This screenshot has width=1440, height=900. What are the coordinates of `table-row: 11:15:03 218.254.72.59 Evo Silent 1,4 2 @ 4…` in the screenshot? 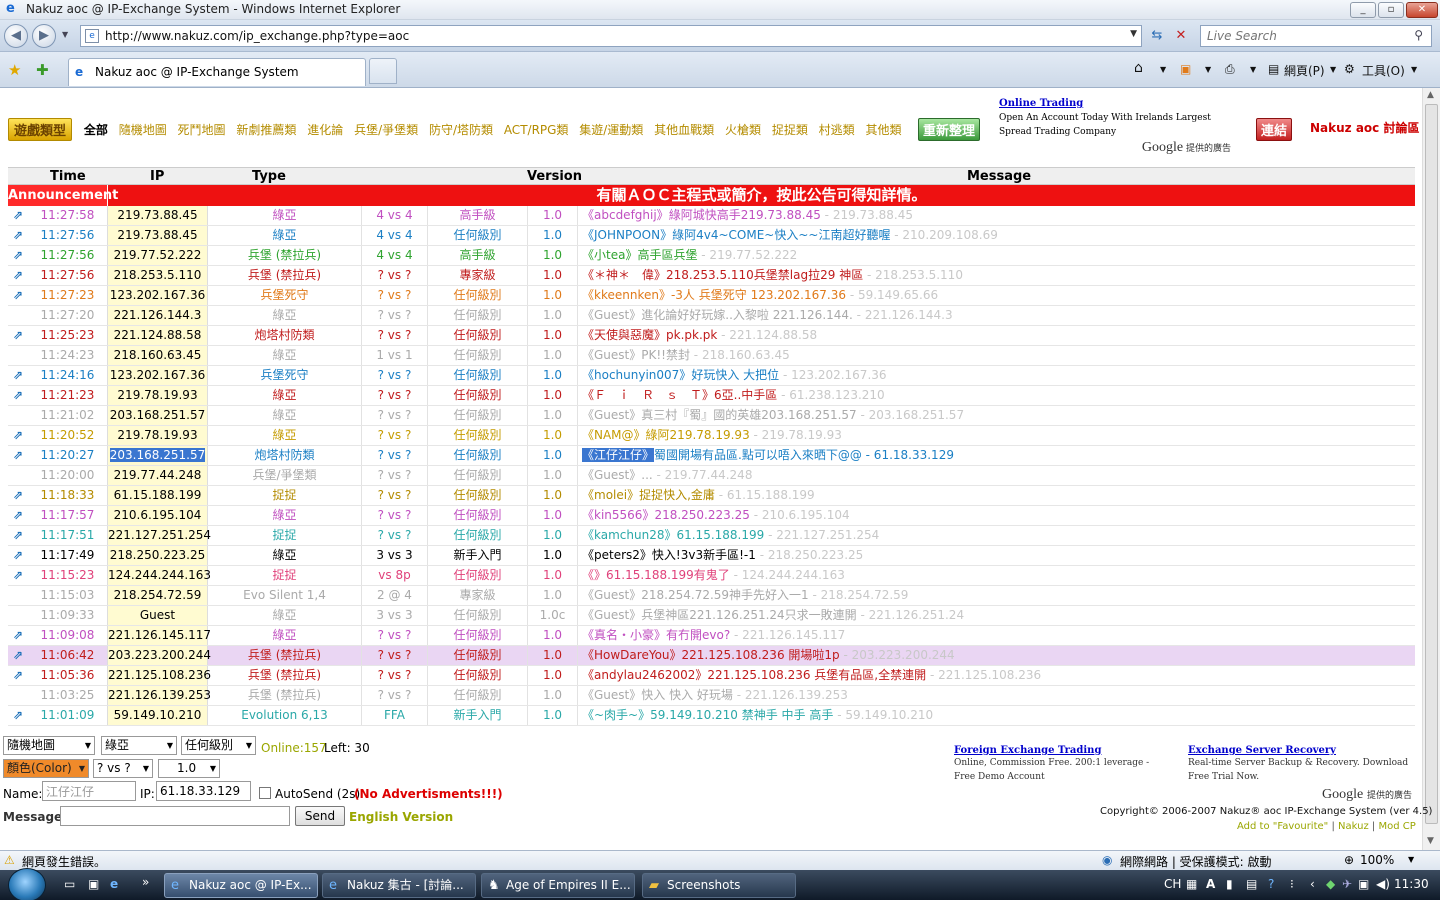 It's located at (711, 596).